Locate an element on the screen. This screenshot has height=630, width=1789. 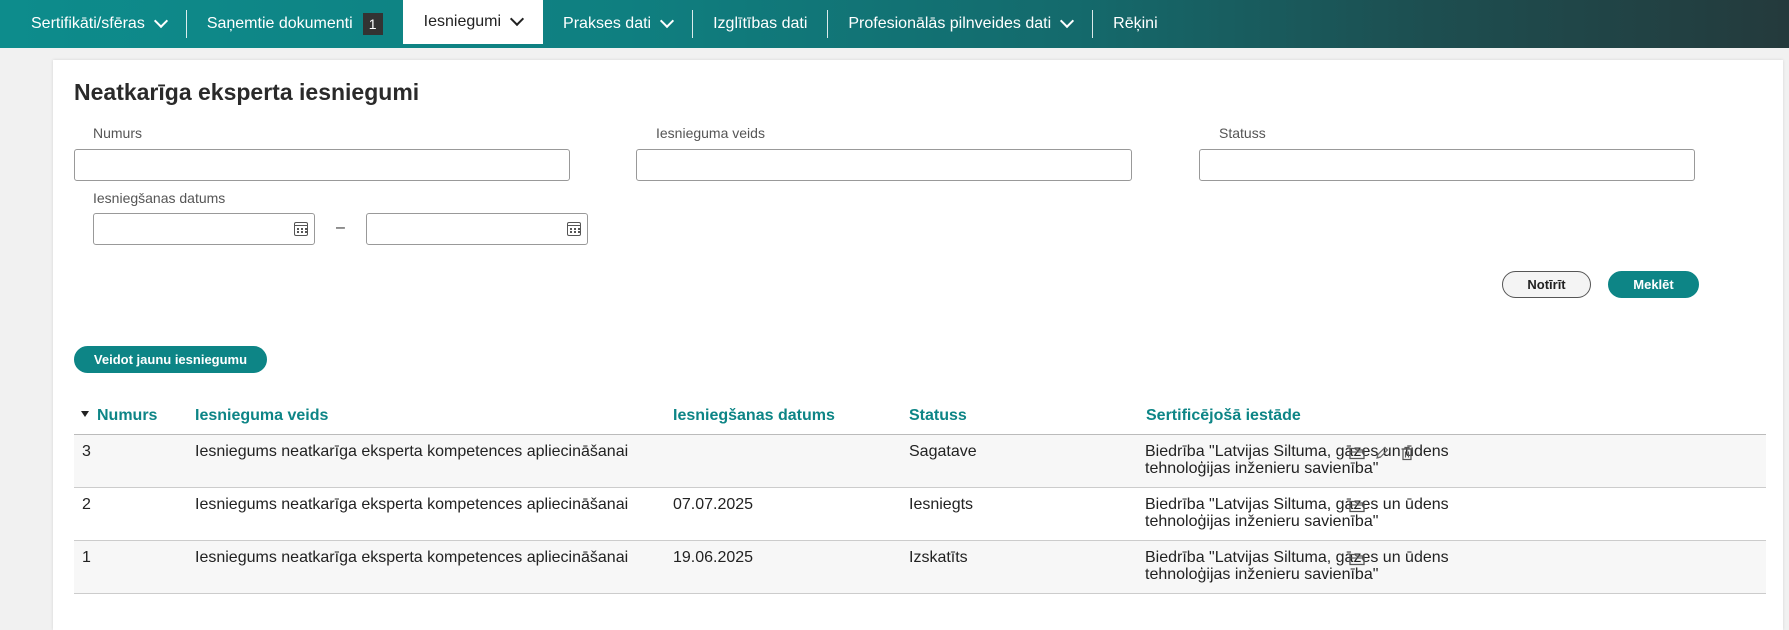
edit-icon is located at coordinates (1382, 453).